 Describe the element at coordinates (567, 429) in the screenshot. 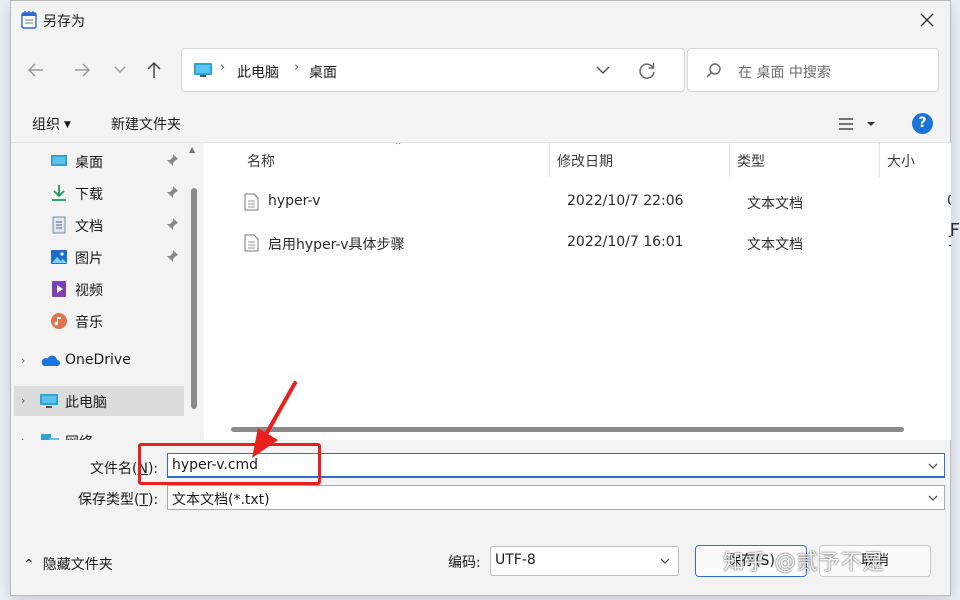

I see `file-list-horizontal-scrollbar` at that location.